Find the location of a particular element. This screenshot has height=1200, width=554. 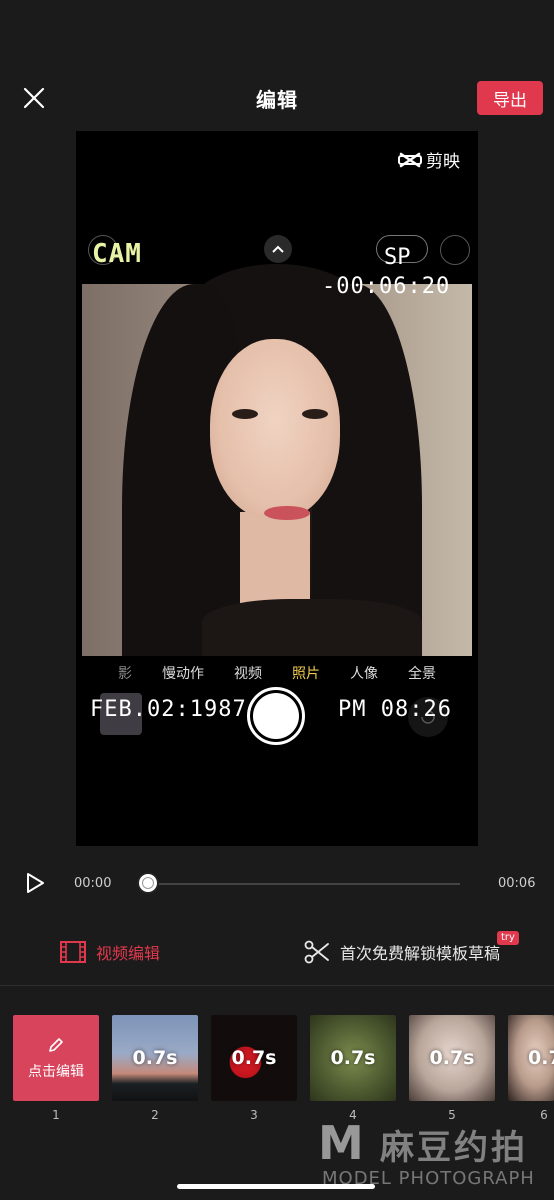

video-edit-button: 视频编辑 is located at coordinates (110, 952).